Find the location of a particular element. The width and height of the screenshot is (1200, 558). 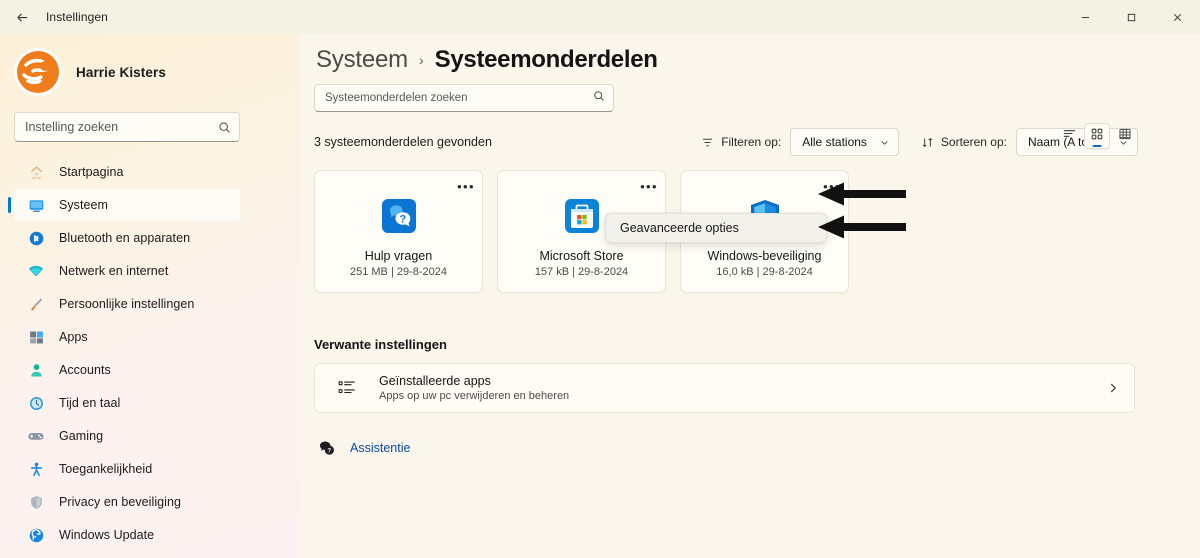

annotation-arrow-bottom is located at coordinates (862, 227).